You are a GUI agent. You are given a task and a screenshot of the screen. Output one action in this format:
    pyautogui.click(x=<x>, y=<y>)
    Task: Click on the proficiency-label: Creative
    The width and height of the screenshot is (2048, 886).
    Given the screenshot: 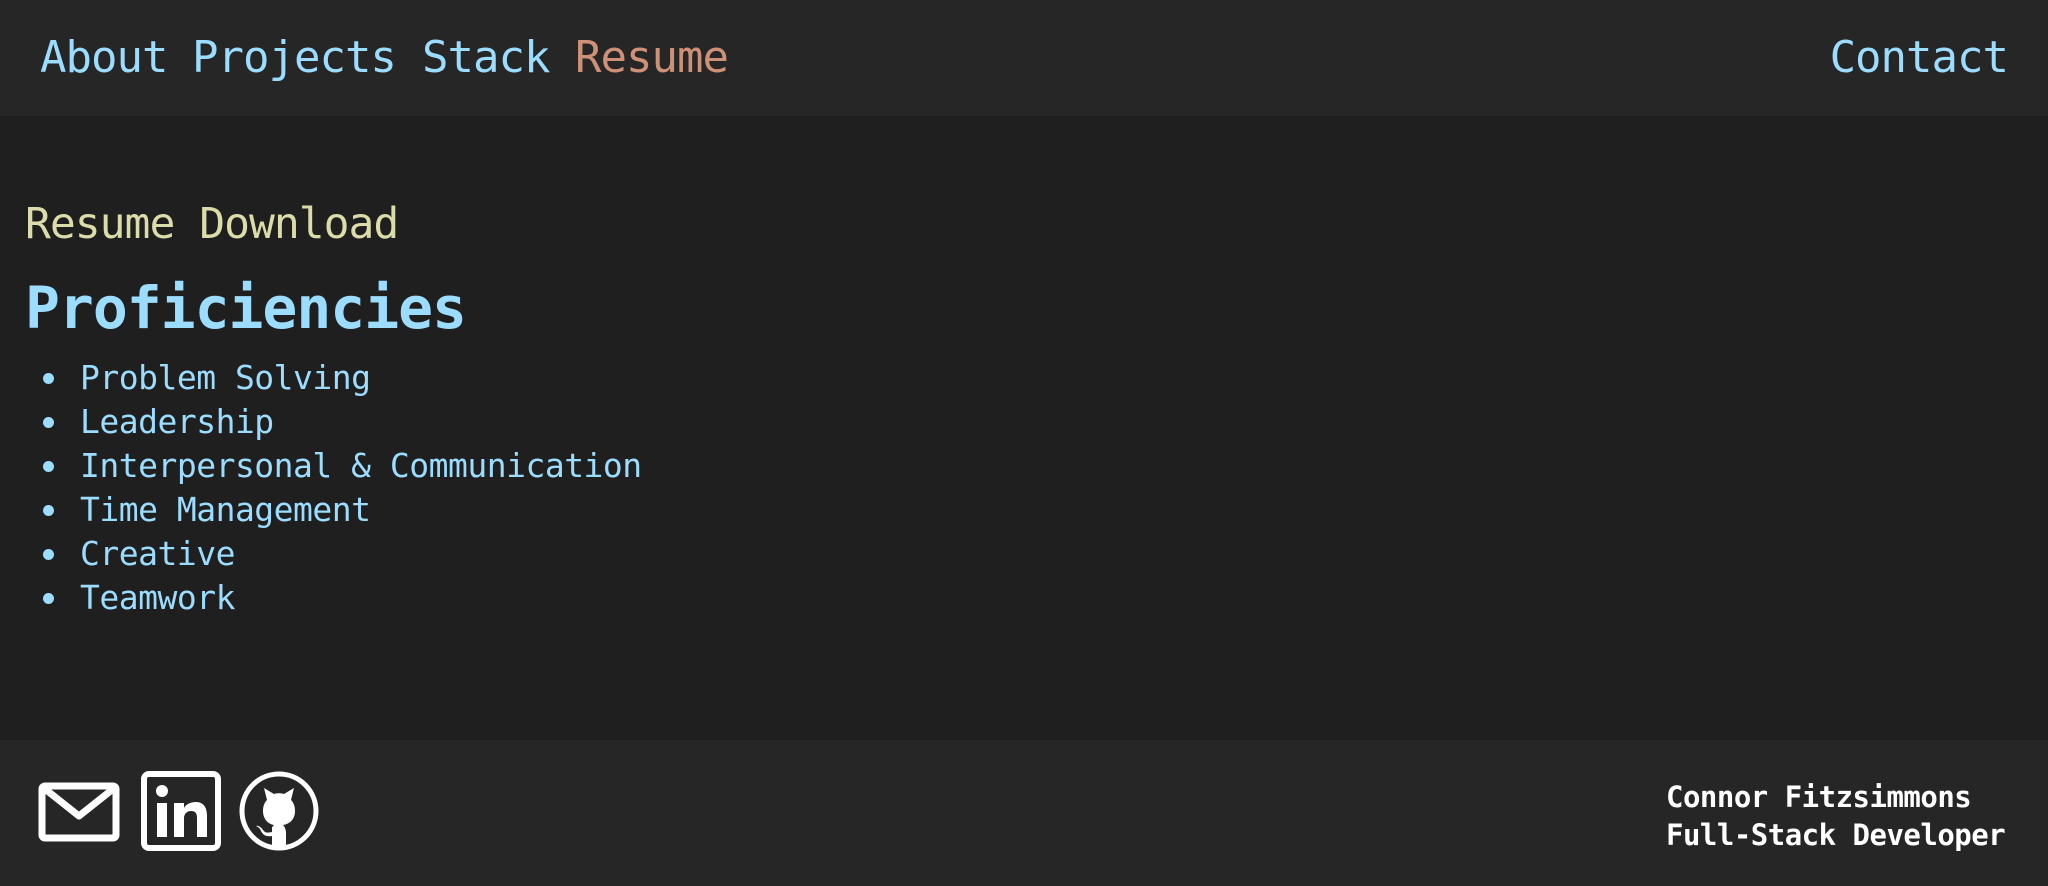 What is the action you would take?
    pyautogui.click(x=157, y=553)
    